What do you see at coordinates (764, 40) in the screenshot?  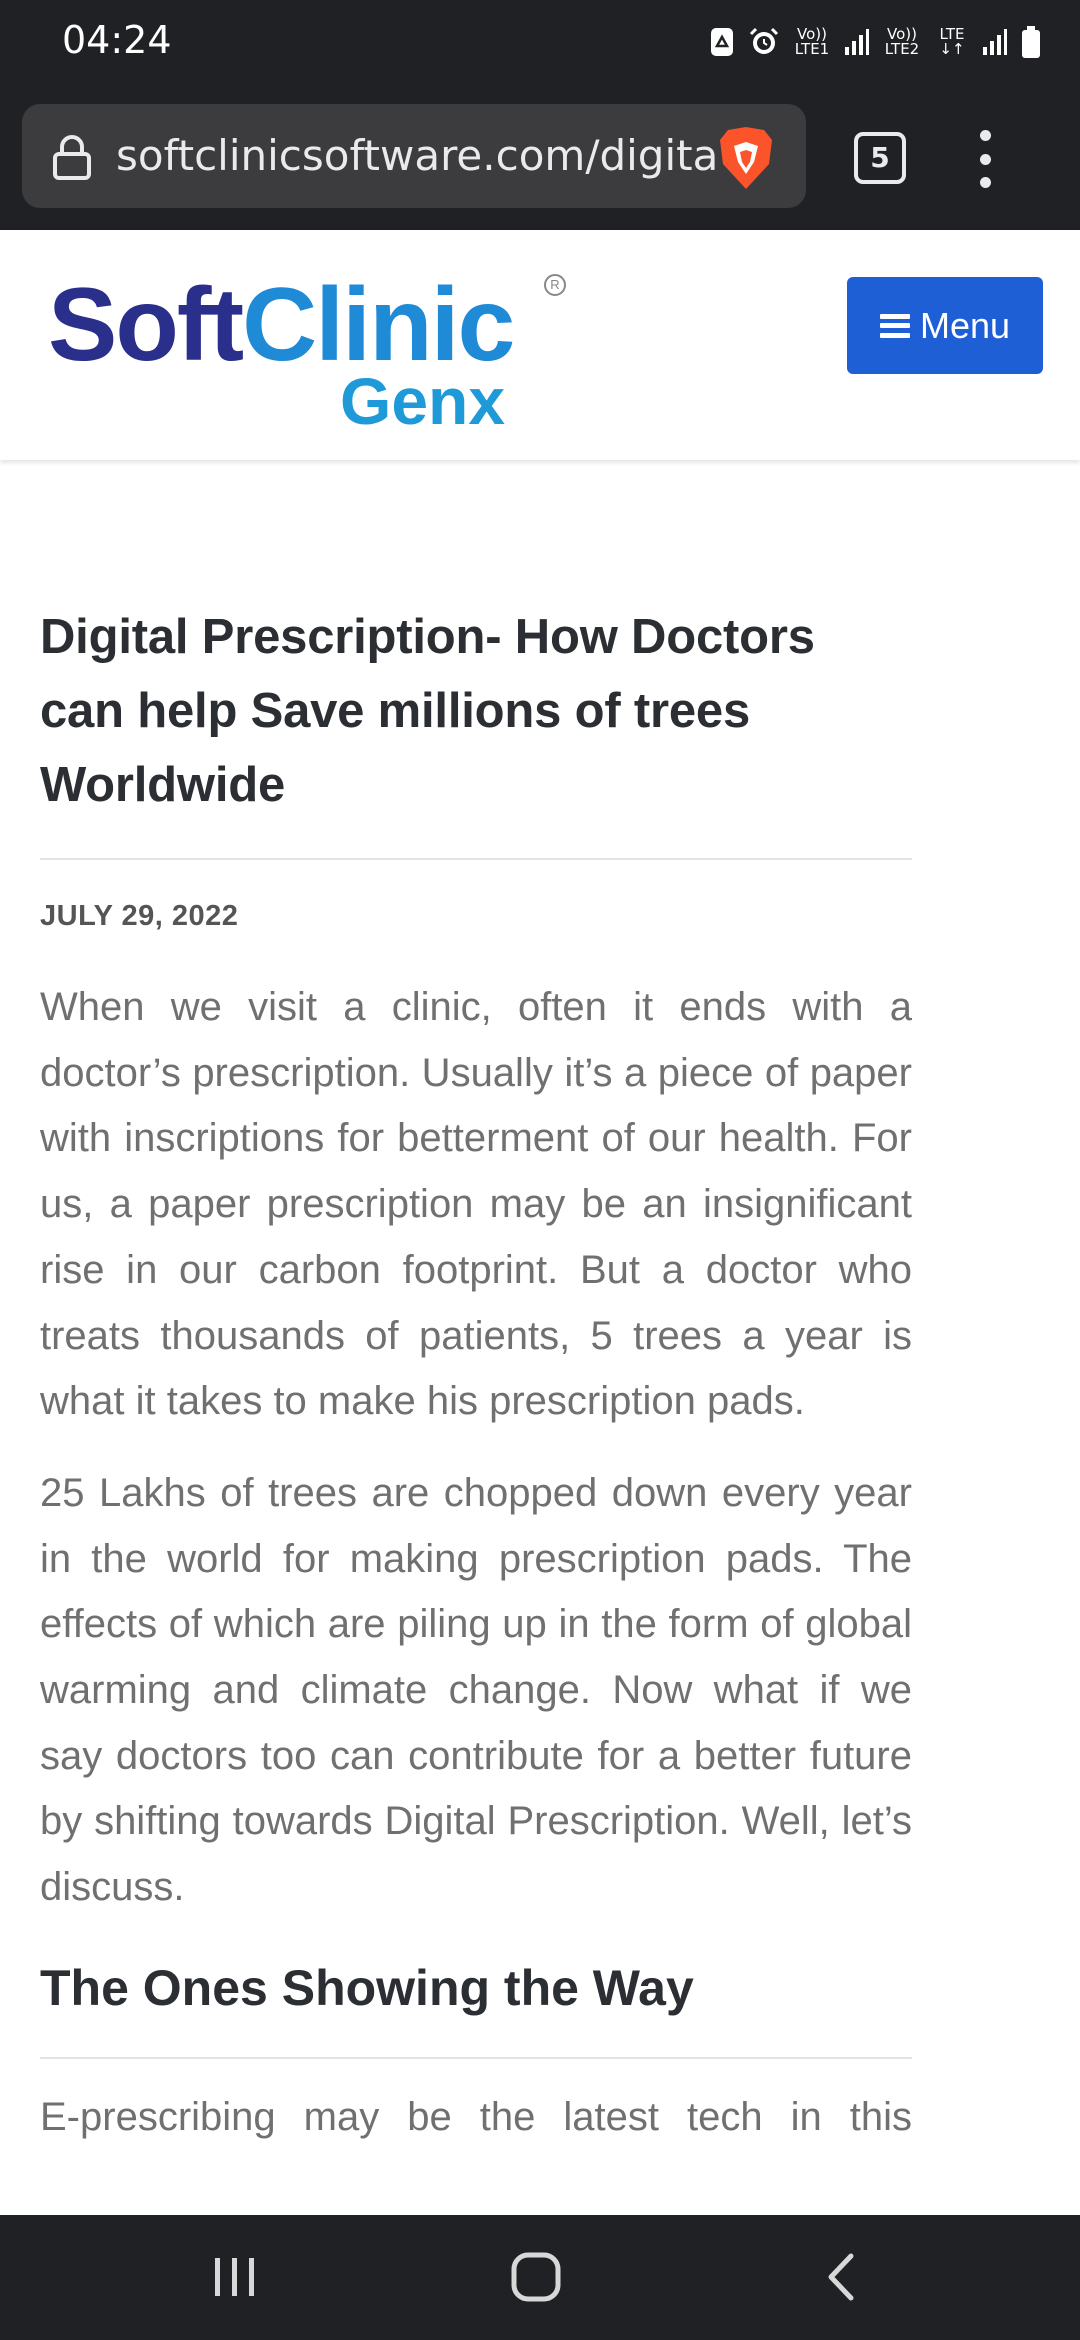 I see `alarm-icon` at bounding box center [764, 40].